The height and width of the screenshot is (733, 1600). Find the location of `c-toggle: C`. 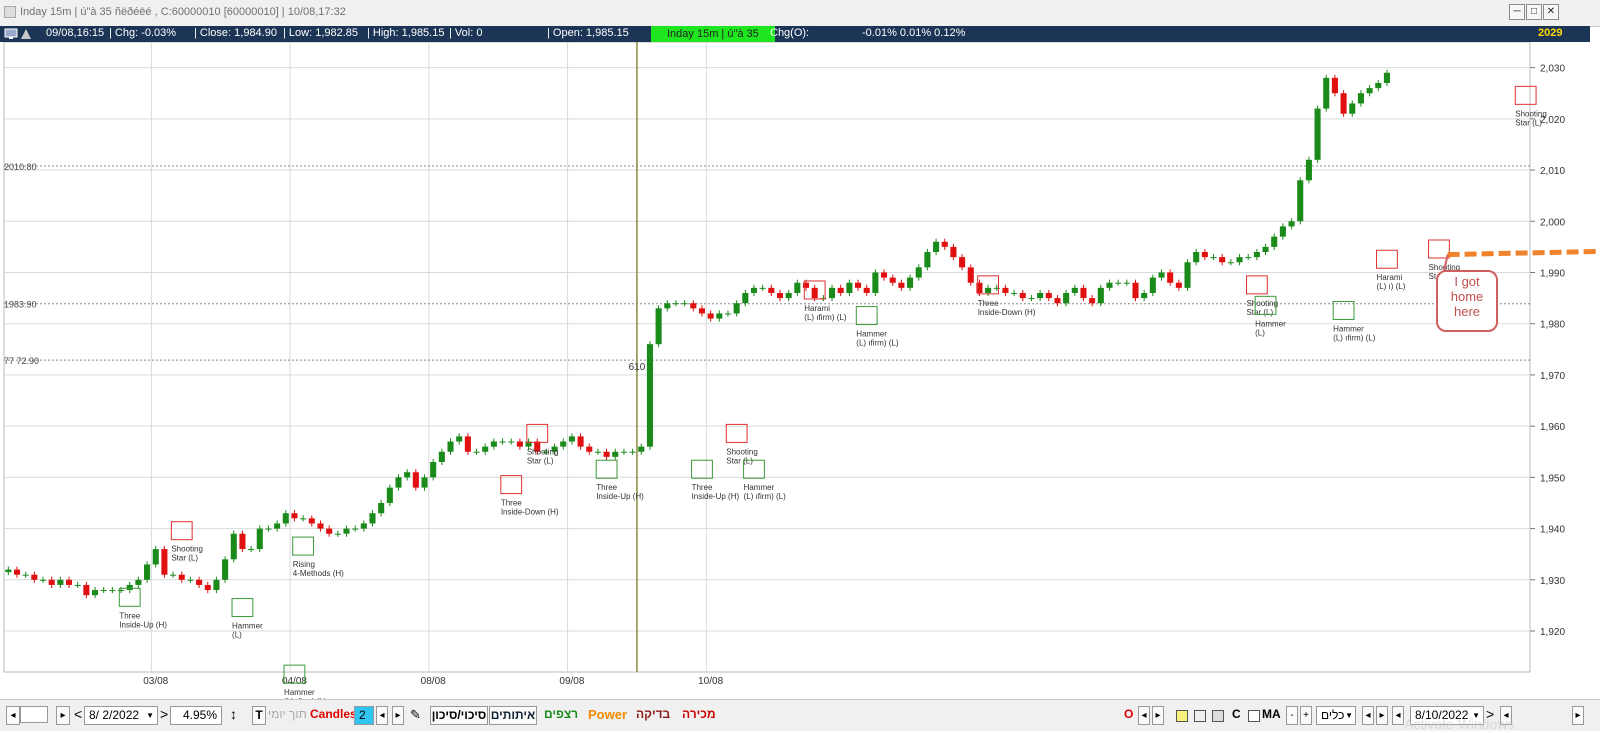

c-toggle: C is located at coordinates (1236, 714).